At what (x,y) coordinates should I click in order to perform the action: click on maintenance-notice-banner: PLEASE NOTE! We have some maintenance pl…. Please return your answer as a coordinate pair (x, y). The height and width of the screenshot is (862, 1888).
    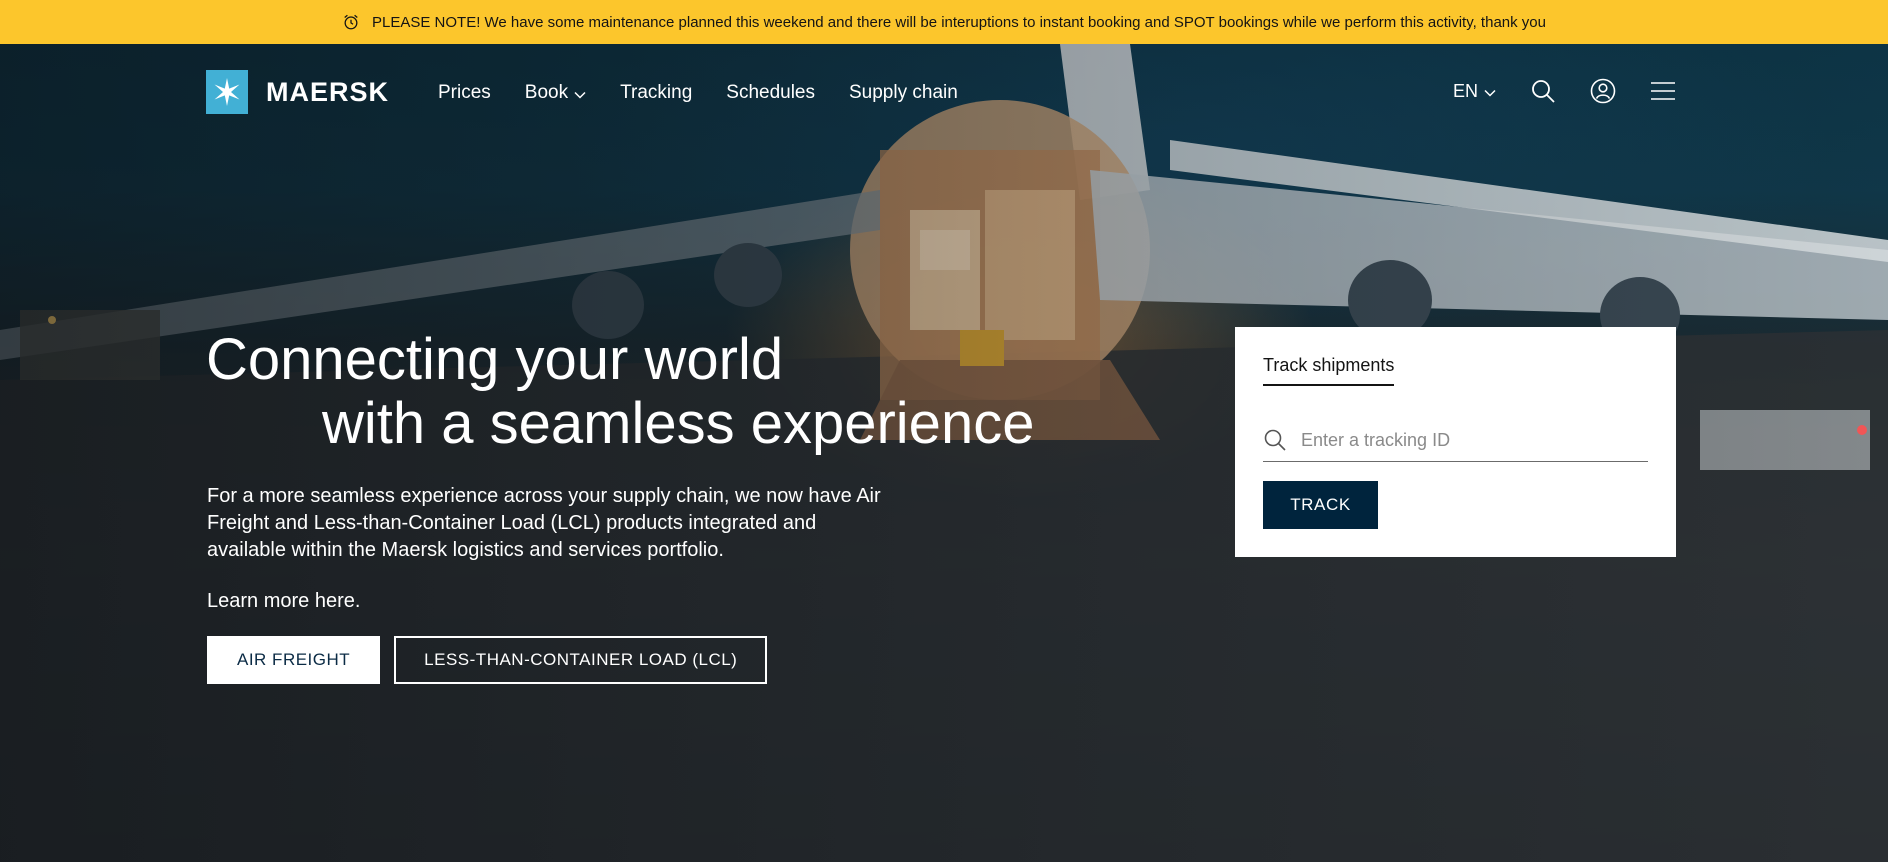
    Looking at the image, I should click on (944, 22).